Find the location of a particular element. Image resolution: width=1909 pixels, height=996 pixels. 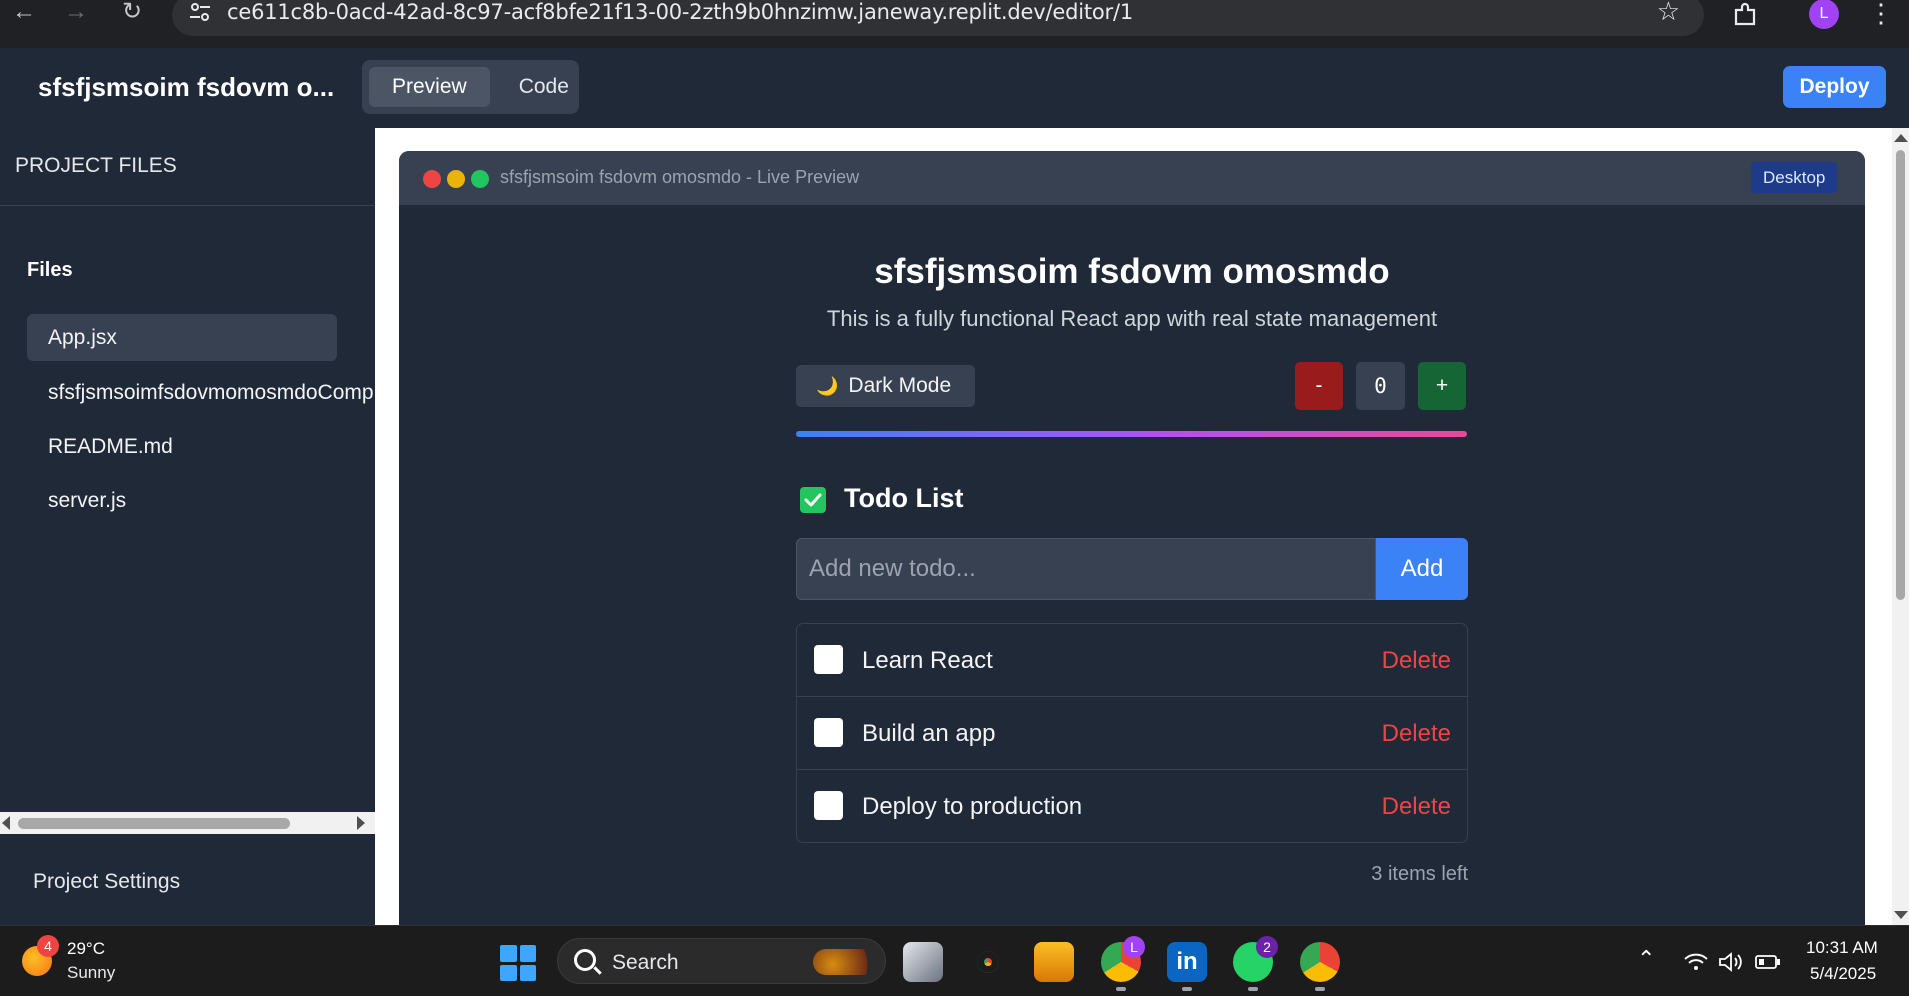

view-tabs: Preview Code is located at coordinates (470, 87).